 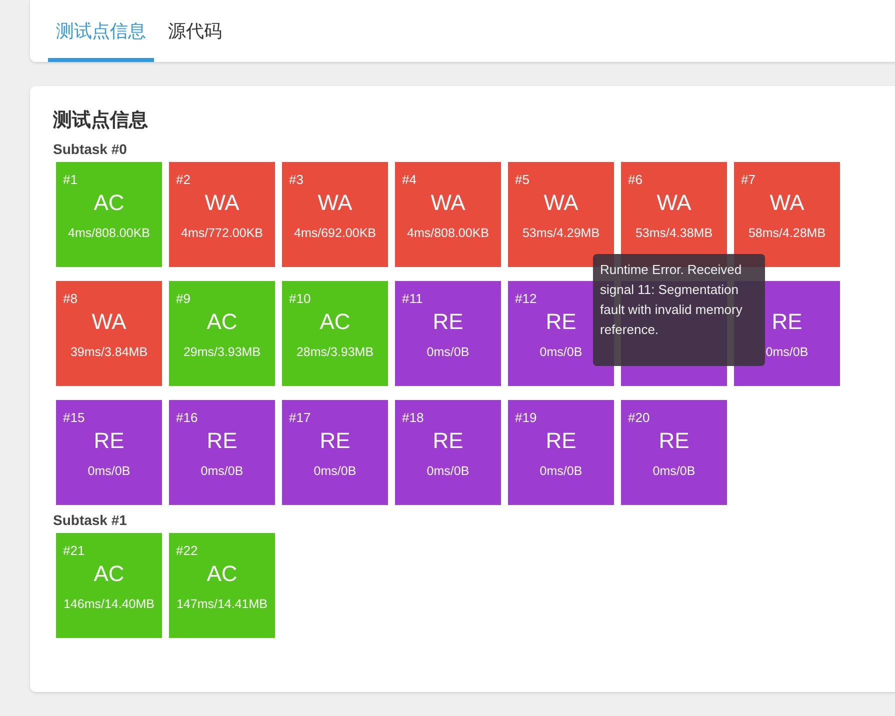 I want to click on test-case-tile: #7 WA 58ms/4.28MB, so click(x=787, y=214).